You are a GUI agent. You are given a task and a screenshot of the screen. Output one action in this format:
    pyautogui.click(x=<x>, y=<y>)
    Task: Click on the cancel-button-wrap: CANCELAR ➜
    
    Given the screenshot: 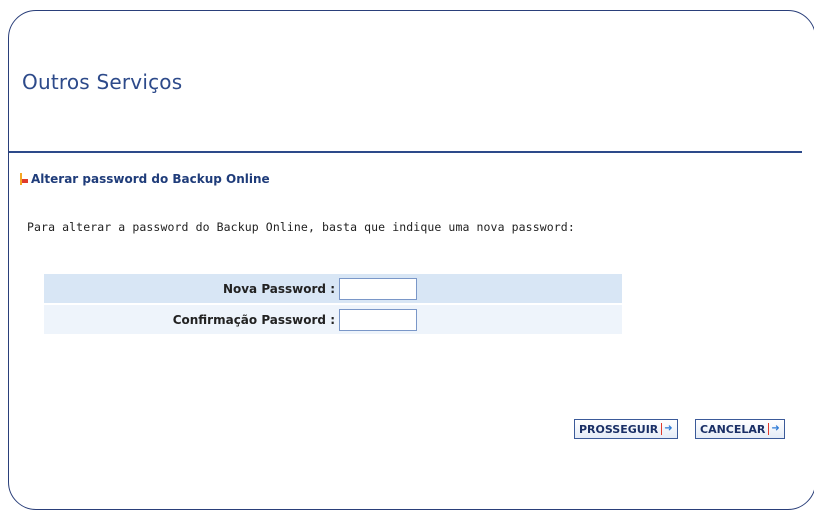 What is the action you would take?
    pyautogui.click(x=740, y=429)
    